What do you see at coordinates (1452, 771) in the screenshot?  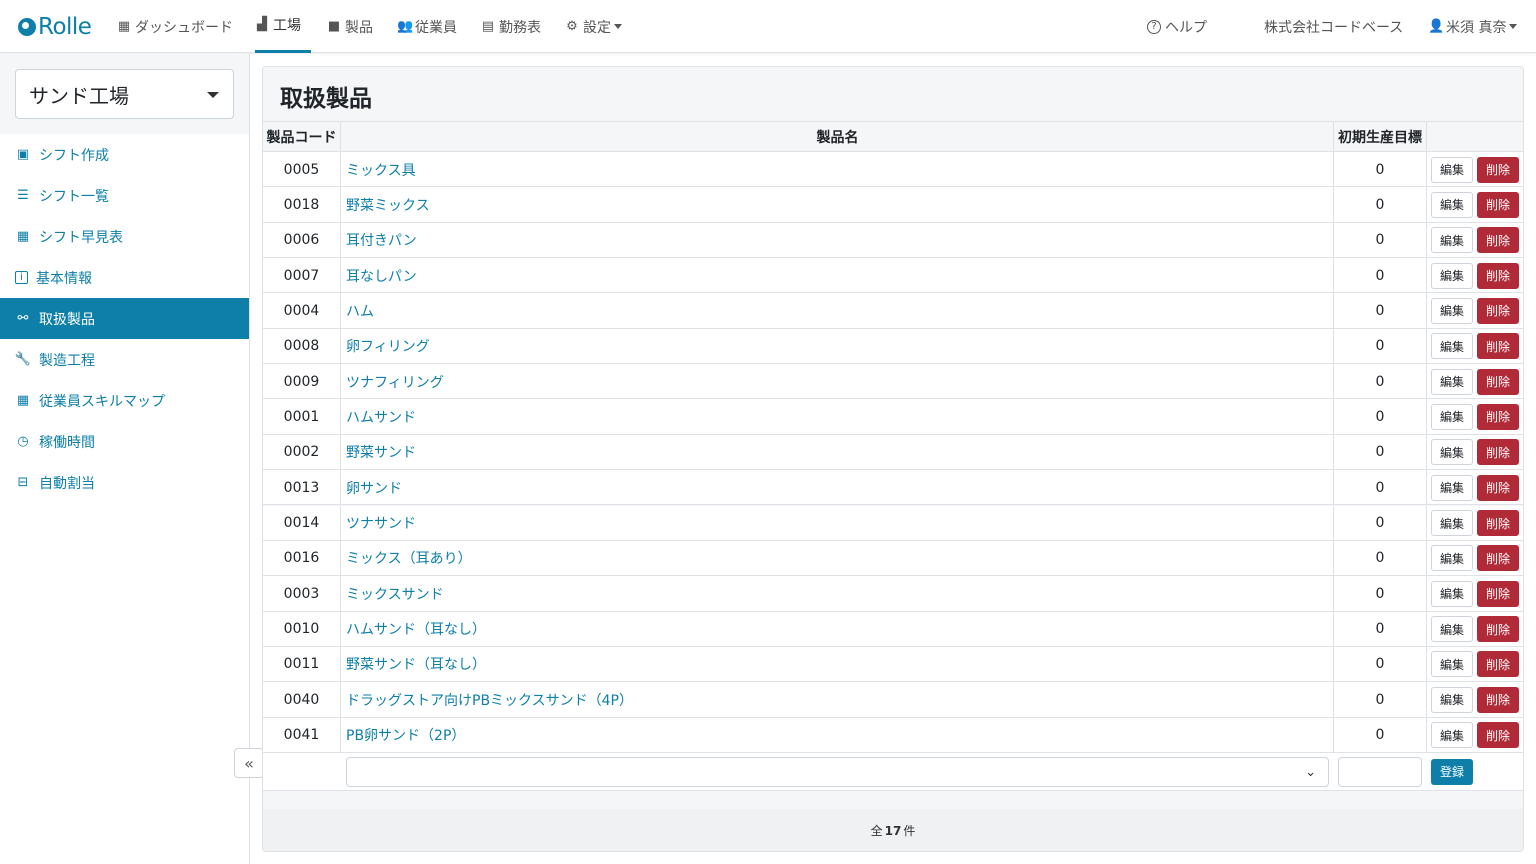 I see `register-button: 登録` at bounding box center [1452, 771].